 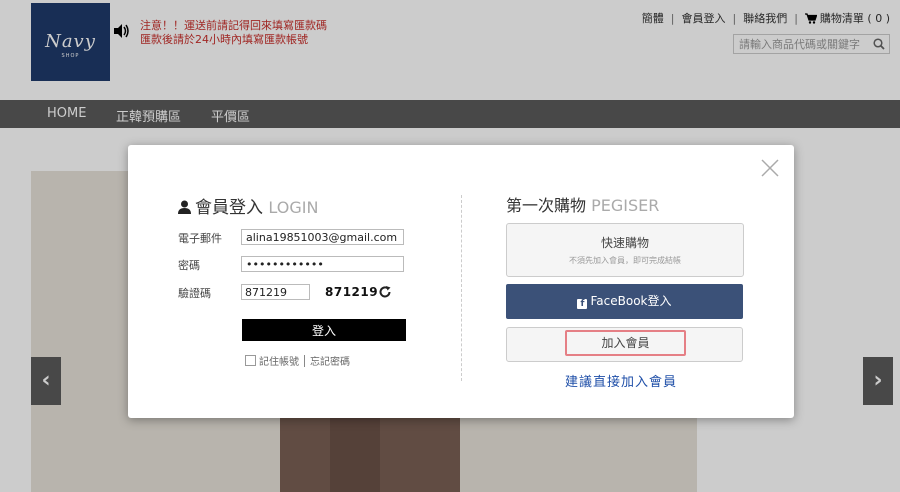 I want to click on remember-label: 記住帳號, so click(x=279, y=362).